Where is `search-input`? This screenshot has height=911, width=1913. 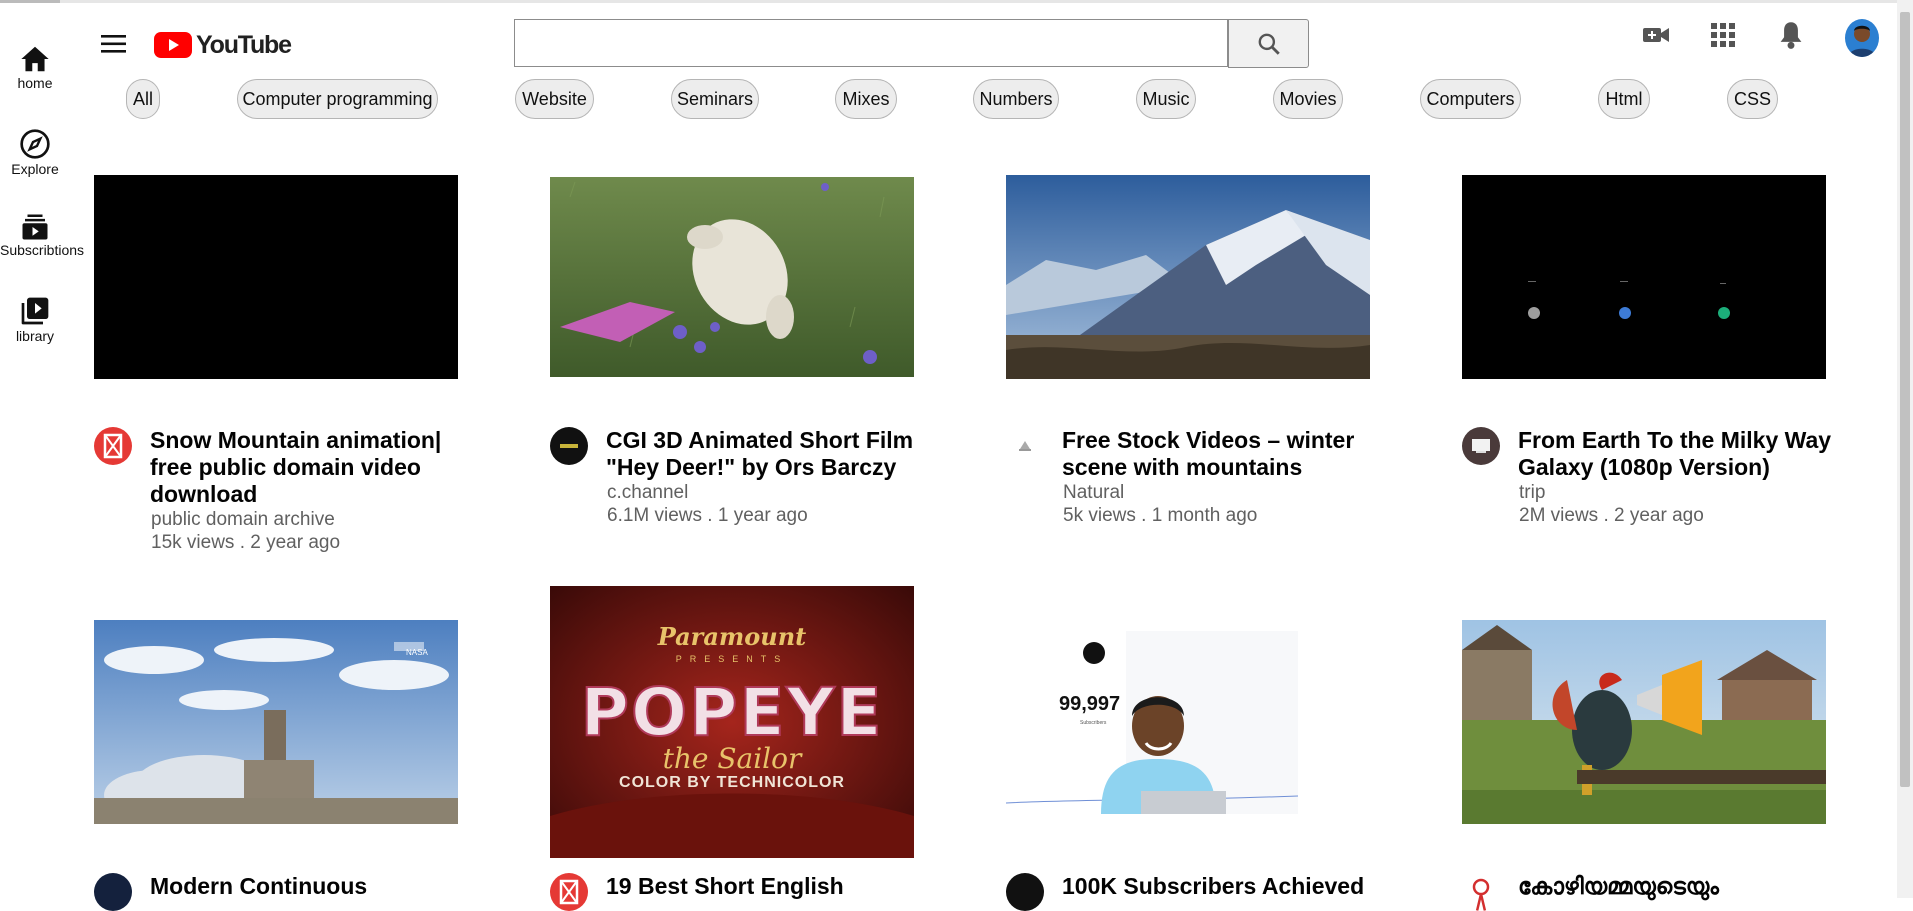
search-input is located at coordinates (871, 43).